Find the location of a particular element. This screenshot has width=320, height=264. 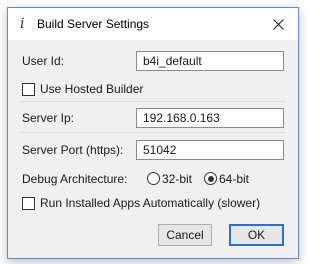

window-title: Build Server Settings is located at coordinates (93, 24).